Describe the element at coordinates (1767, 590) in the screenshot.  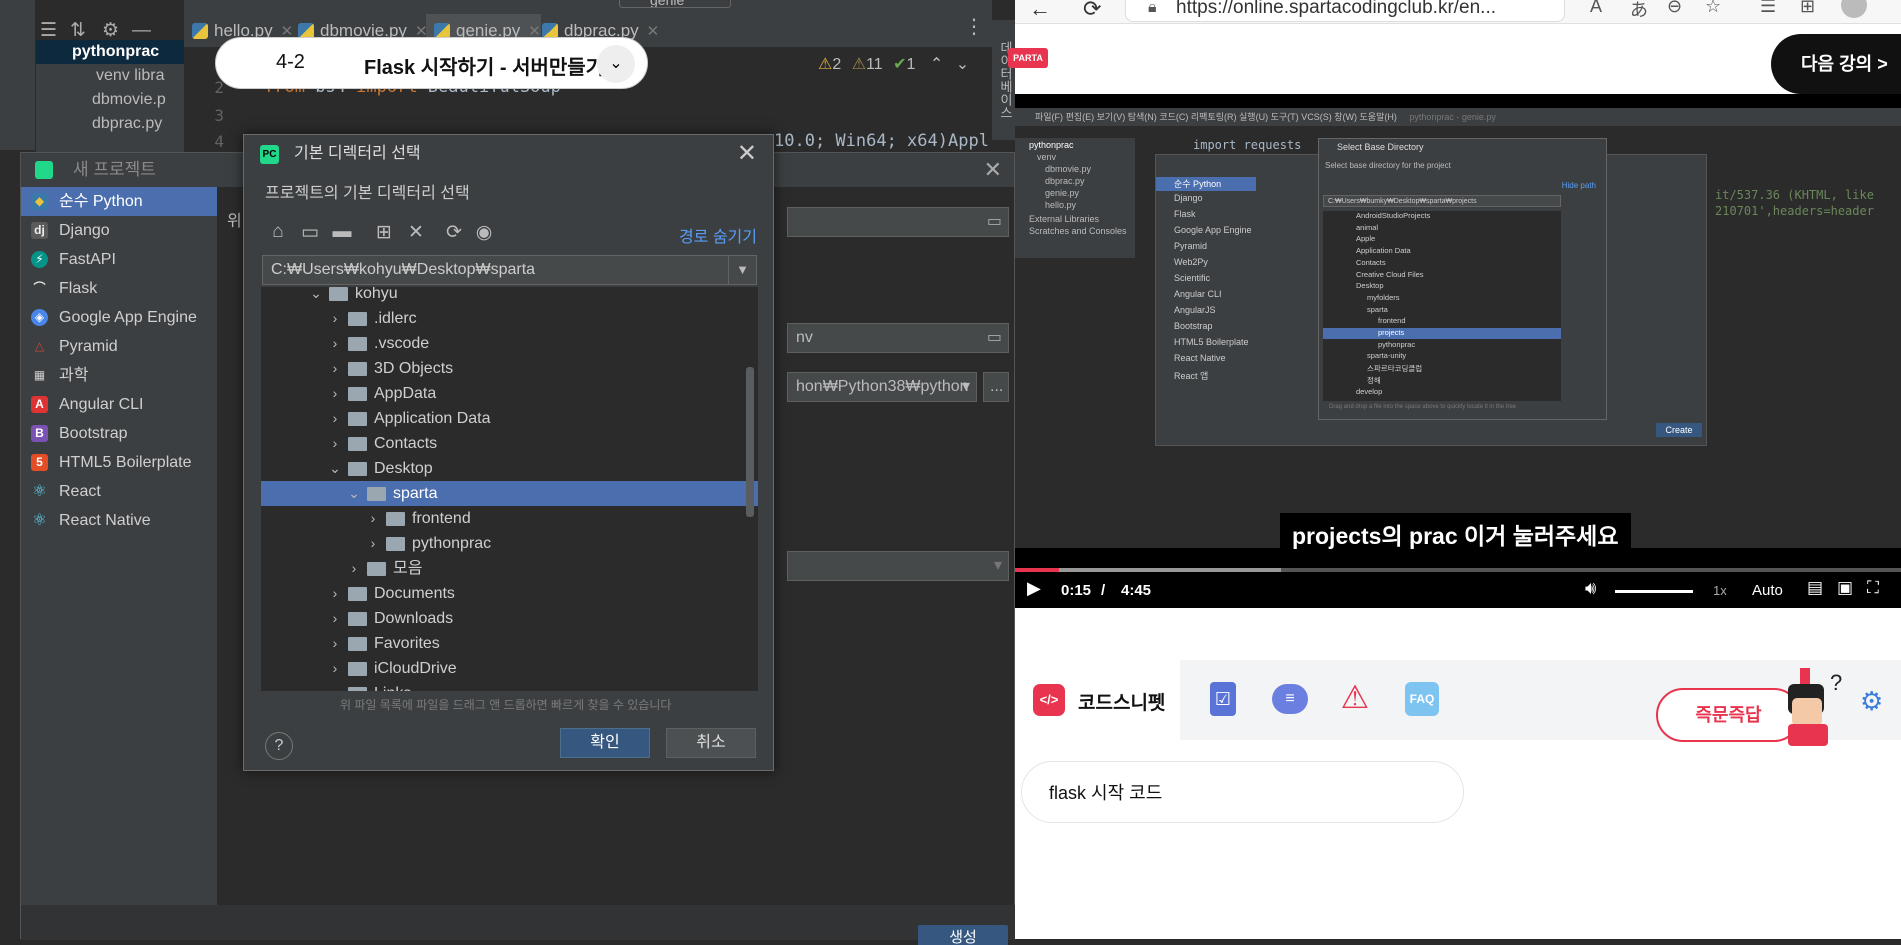
I see `quality-button: Auto` at that location.